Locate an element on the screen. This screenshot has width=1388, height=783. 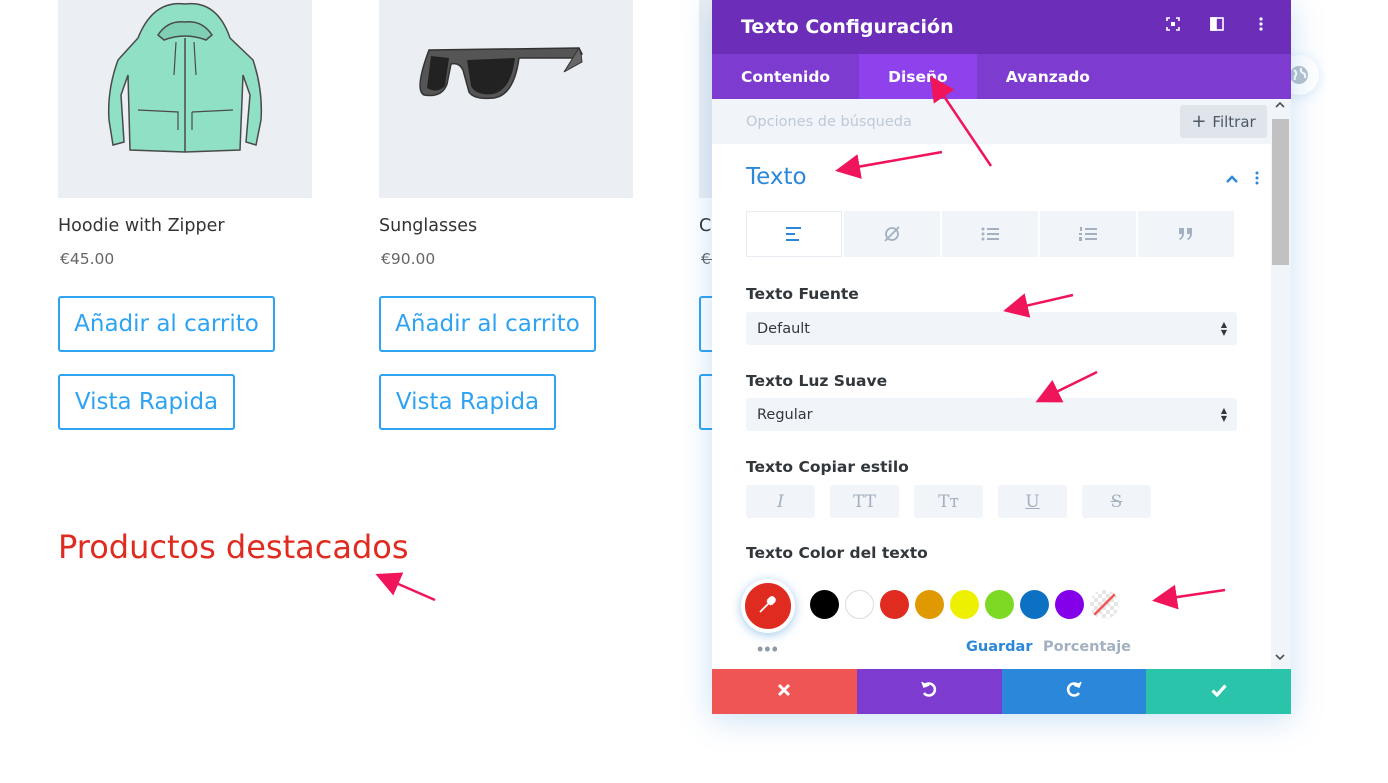
options-search: Opciones de búsqueda + Filtrar is located at coordinates (991, 121).